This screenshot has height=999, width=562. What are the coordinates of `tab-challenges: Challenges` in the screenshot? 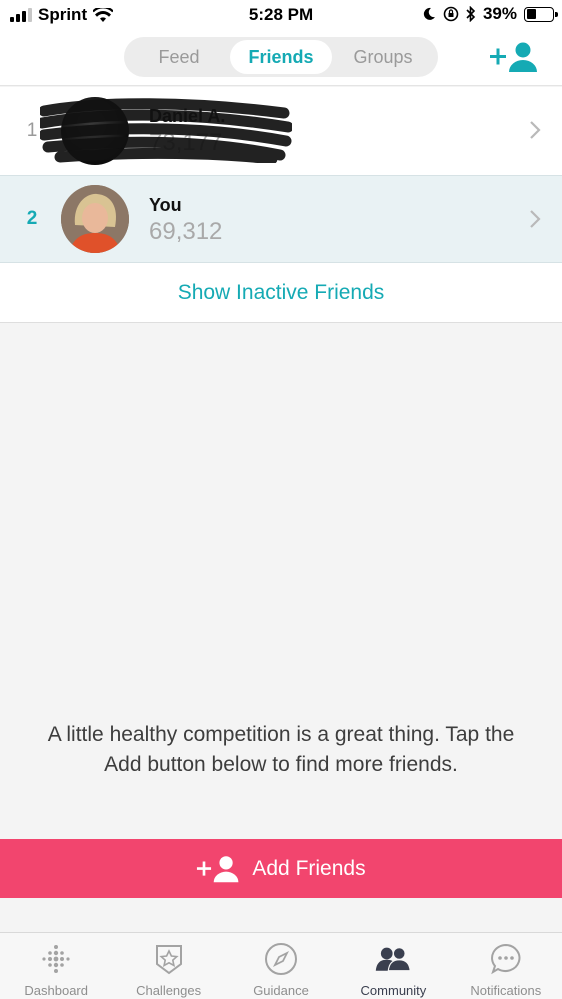 It's located at (168, 966).